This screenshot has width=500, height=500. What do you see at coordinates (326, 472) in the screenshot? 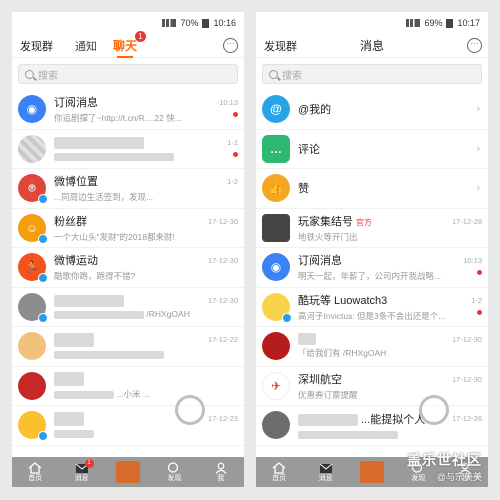
I see `tab-messages: 消息` at bounding box center [326, 472].